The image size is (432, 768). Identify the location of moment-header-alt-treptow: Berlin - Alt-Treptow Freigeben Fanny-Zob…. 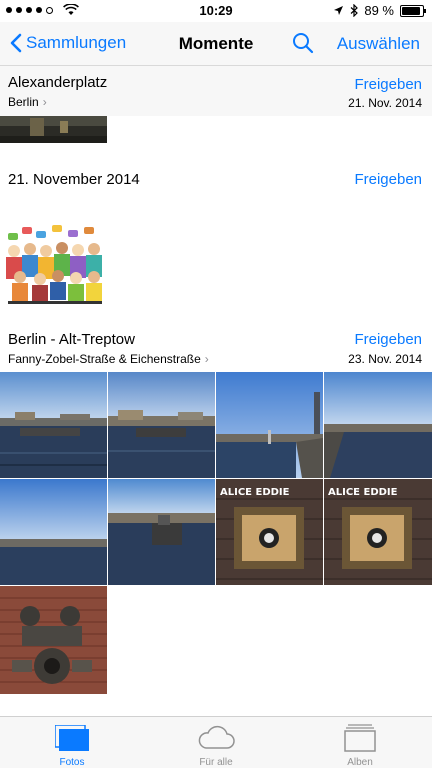
(216, 346).